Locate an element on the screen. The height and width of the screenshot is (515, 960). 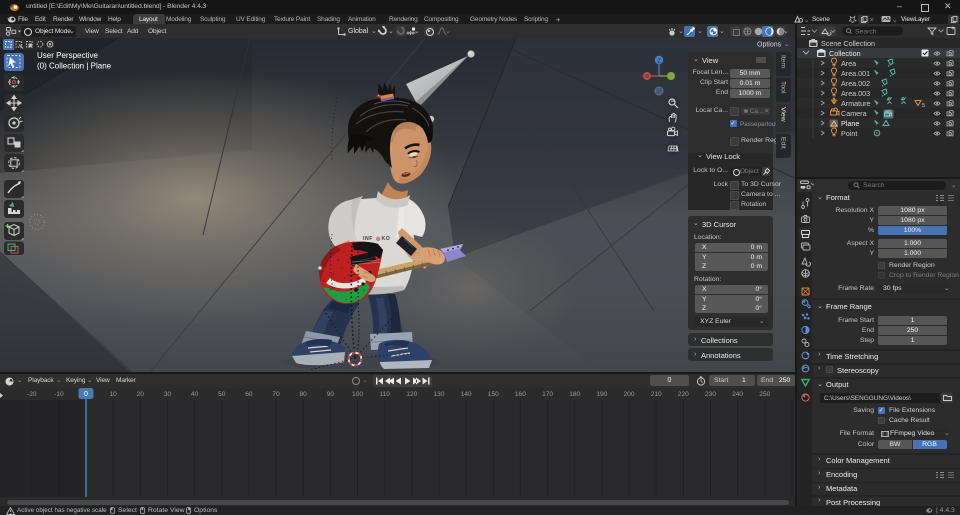
svg-text: 50 is located at coordinates (222, 394).